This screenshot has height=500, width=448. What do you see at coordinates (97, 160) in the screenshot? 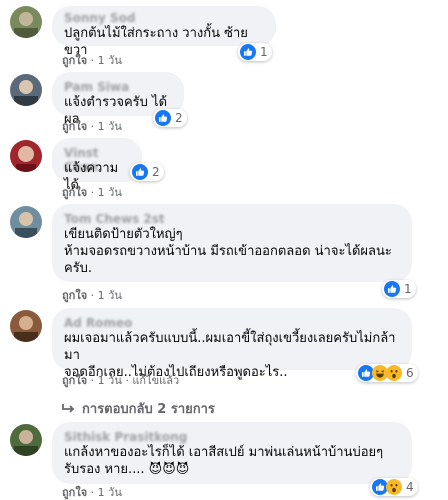
I see `comment-author: Vinst Chan` at bounding box center [97, 160].